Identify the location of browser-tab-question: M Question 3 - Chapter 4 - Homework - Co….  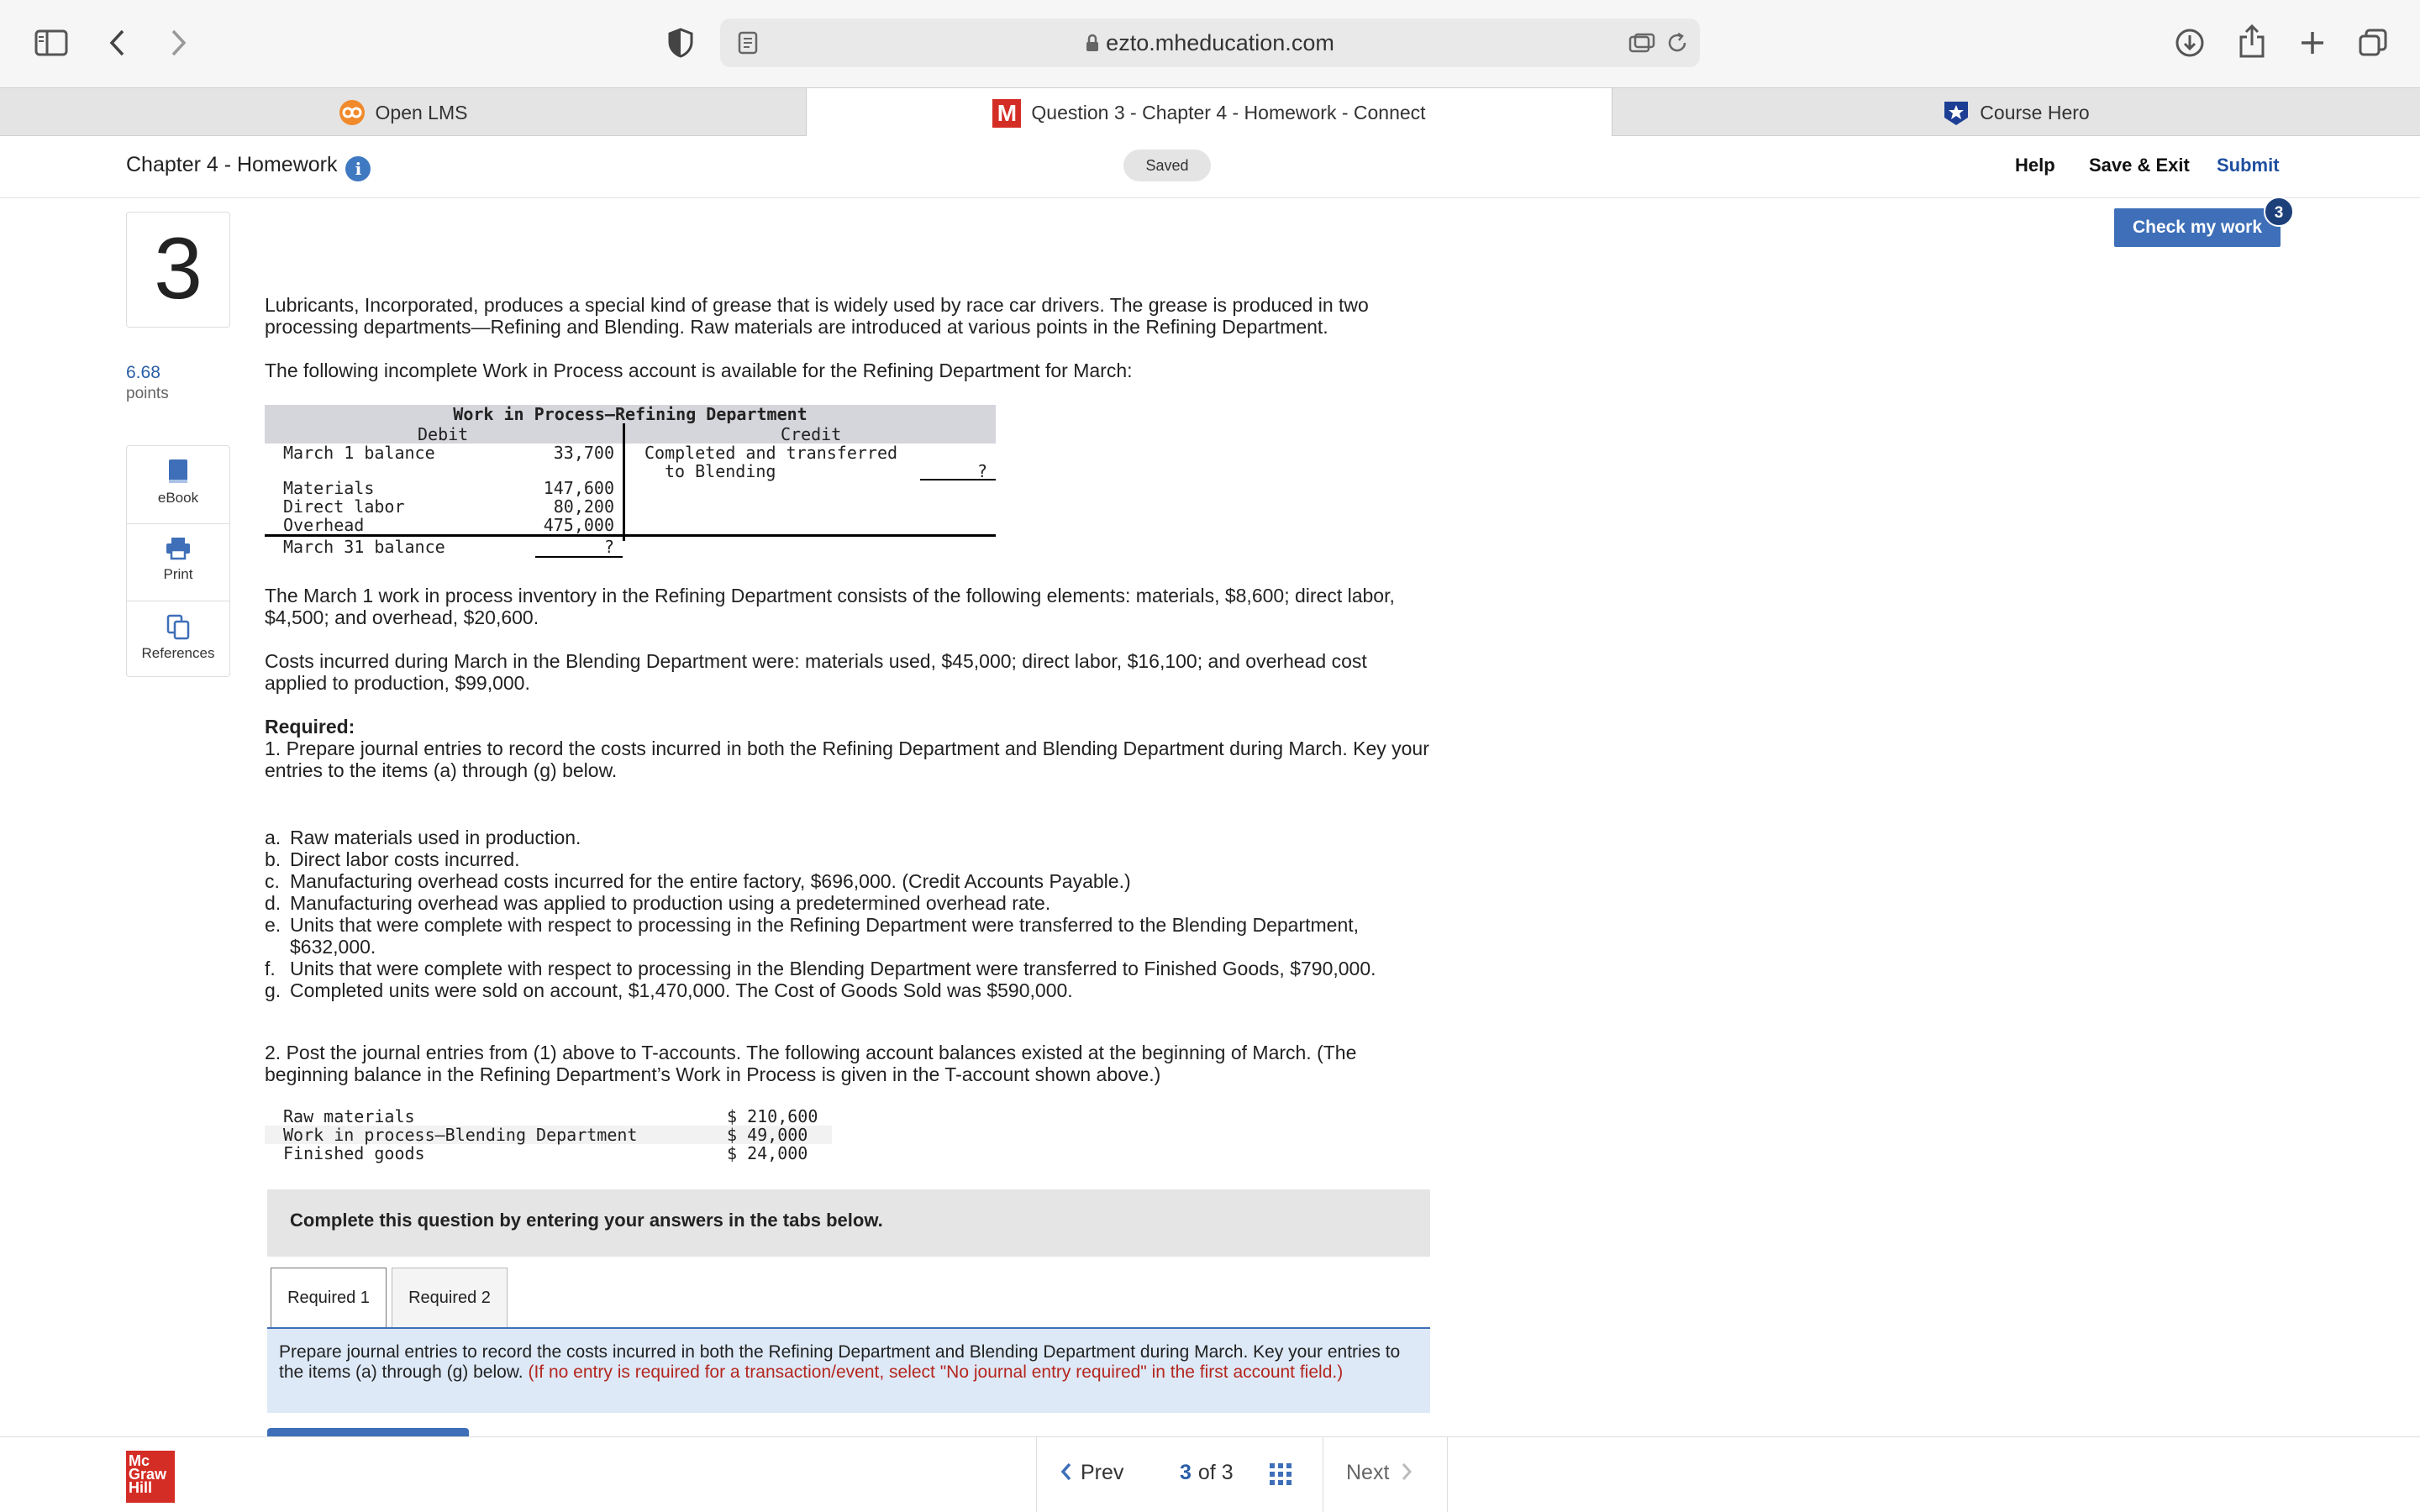
(1209, 113).